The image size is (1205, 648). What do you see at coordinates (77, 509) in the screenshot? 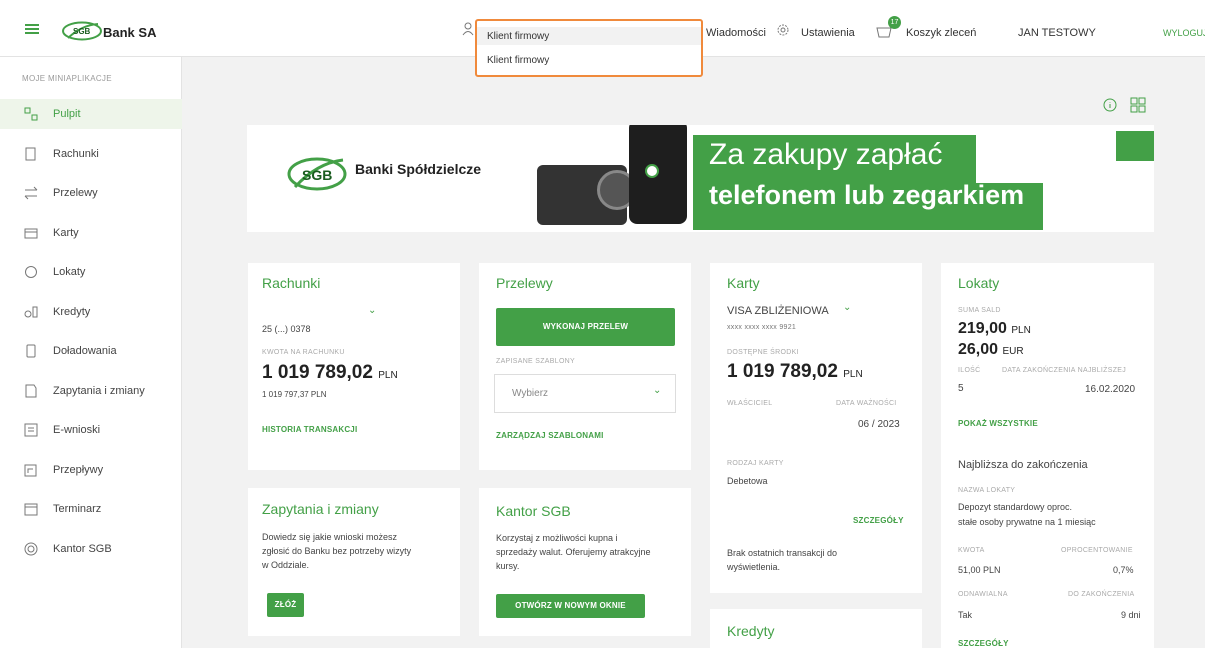
I see `sidebar-item-label: Terminarz` at bounding box center [77, 509].